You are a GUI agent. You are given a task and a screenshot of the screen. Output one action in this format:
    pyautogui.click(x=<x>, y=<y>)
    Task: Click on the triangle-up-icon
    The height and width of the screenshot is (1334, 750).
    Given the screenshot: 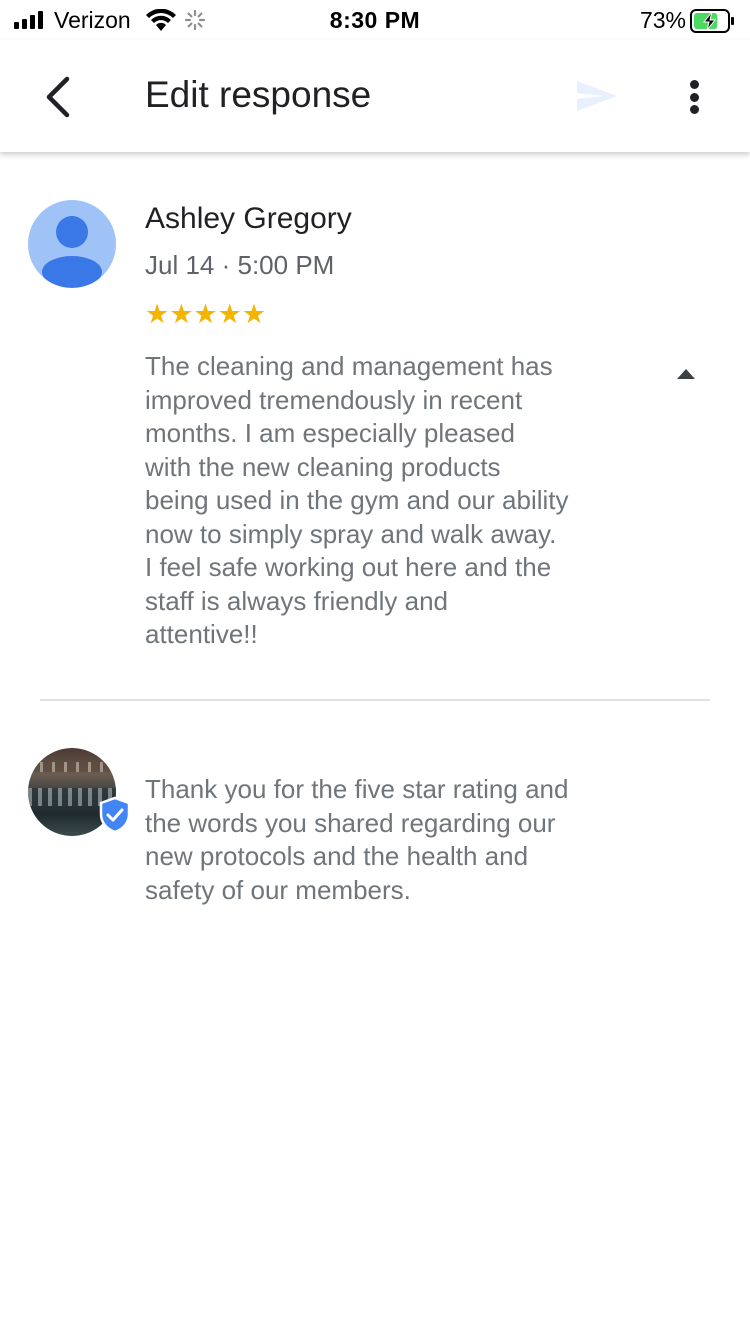 What is the action you would take?
    pyautogui.click(x=686, y=374)
    